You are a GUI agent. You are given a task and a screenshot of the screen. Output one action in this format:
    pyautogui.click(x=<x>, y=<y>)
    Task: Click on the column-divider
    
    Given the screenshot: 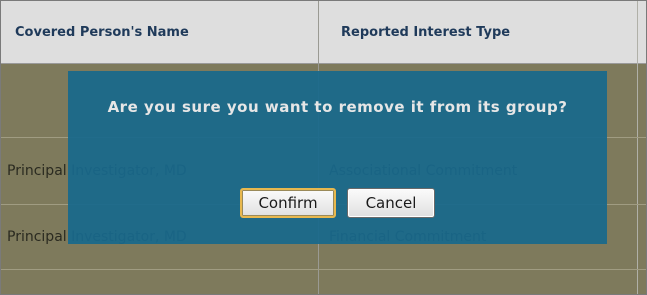 What is the action you would take?
    pyautogui.click(x=637, y=147)
    